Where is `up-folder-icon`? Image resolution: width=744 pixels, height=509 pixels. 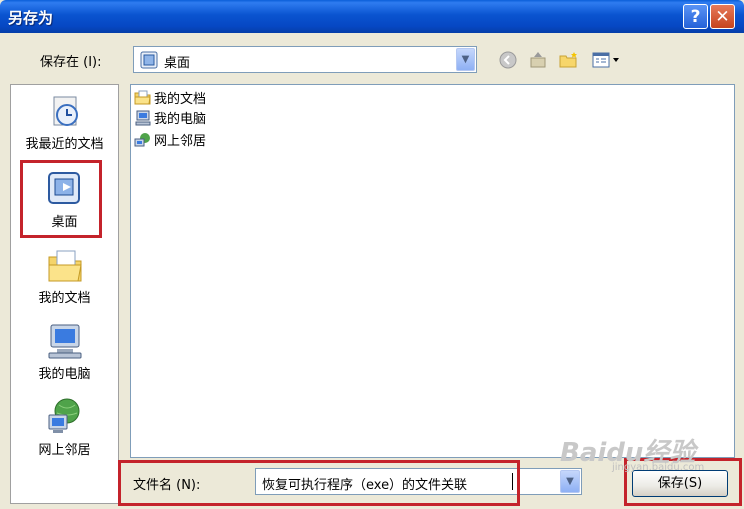
up-folder-icon is located at coordinates (538, 60).